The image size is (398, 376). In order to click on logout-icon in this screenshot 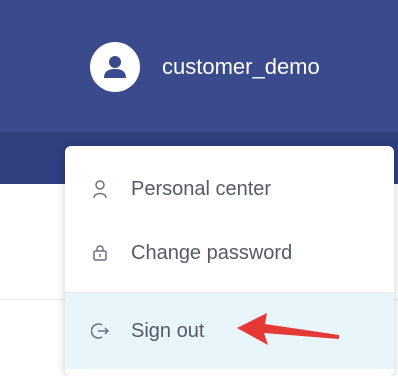, I will do `click(100, 331)`.